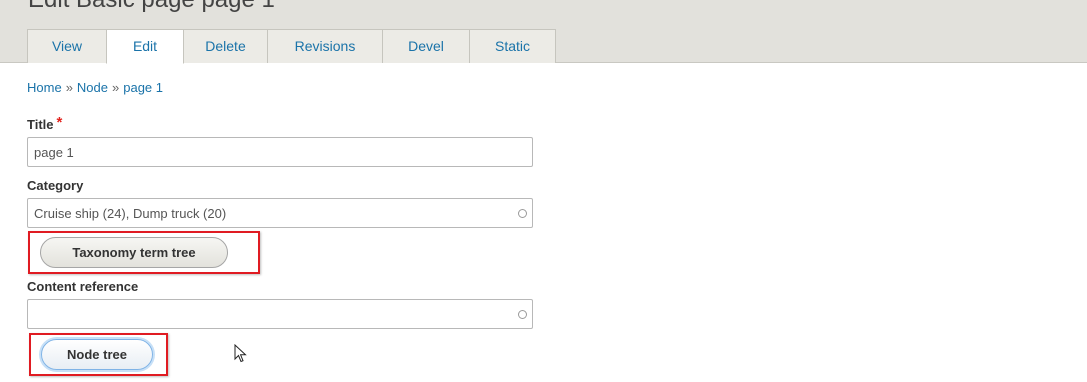 The image size is (1087, 382). I want to click on tab-static: Static, so click(512, 46).